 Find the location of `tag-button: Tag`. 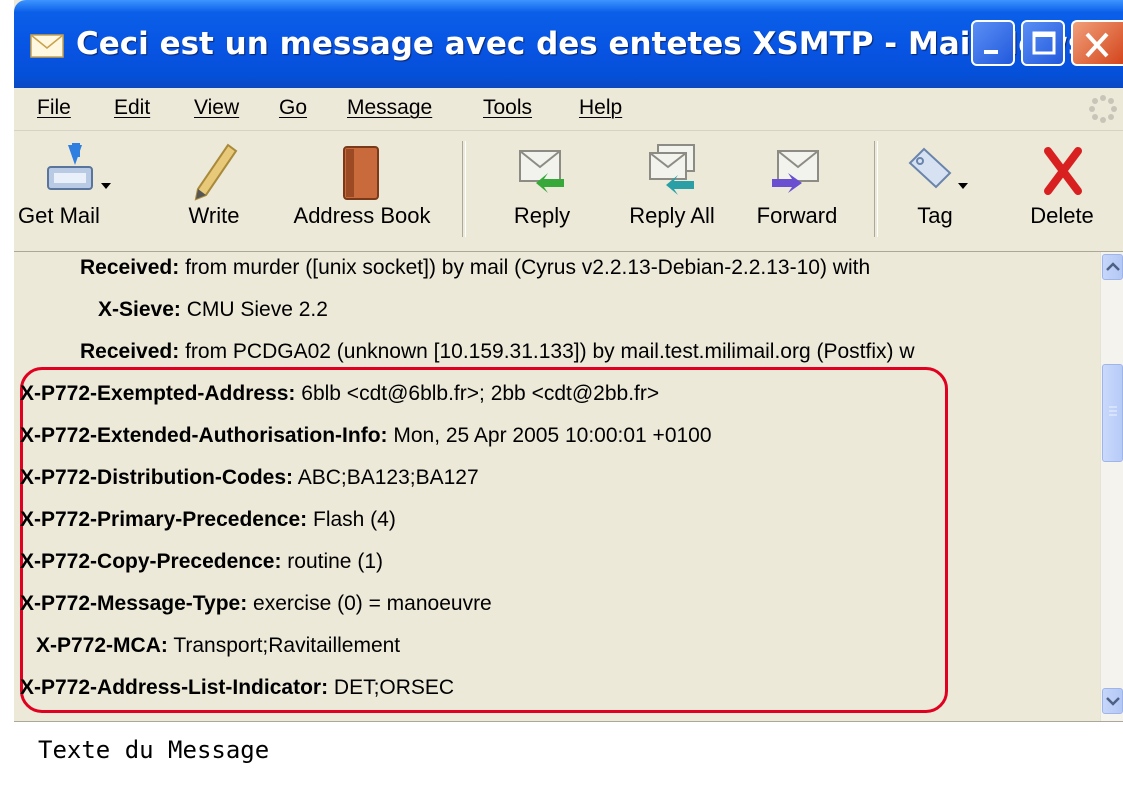

tag-button: Tag is located at coordinates (935, 191).